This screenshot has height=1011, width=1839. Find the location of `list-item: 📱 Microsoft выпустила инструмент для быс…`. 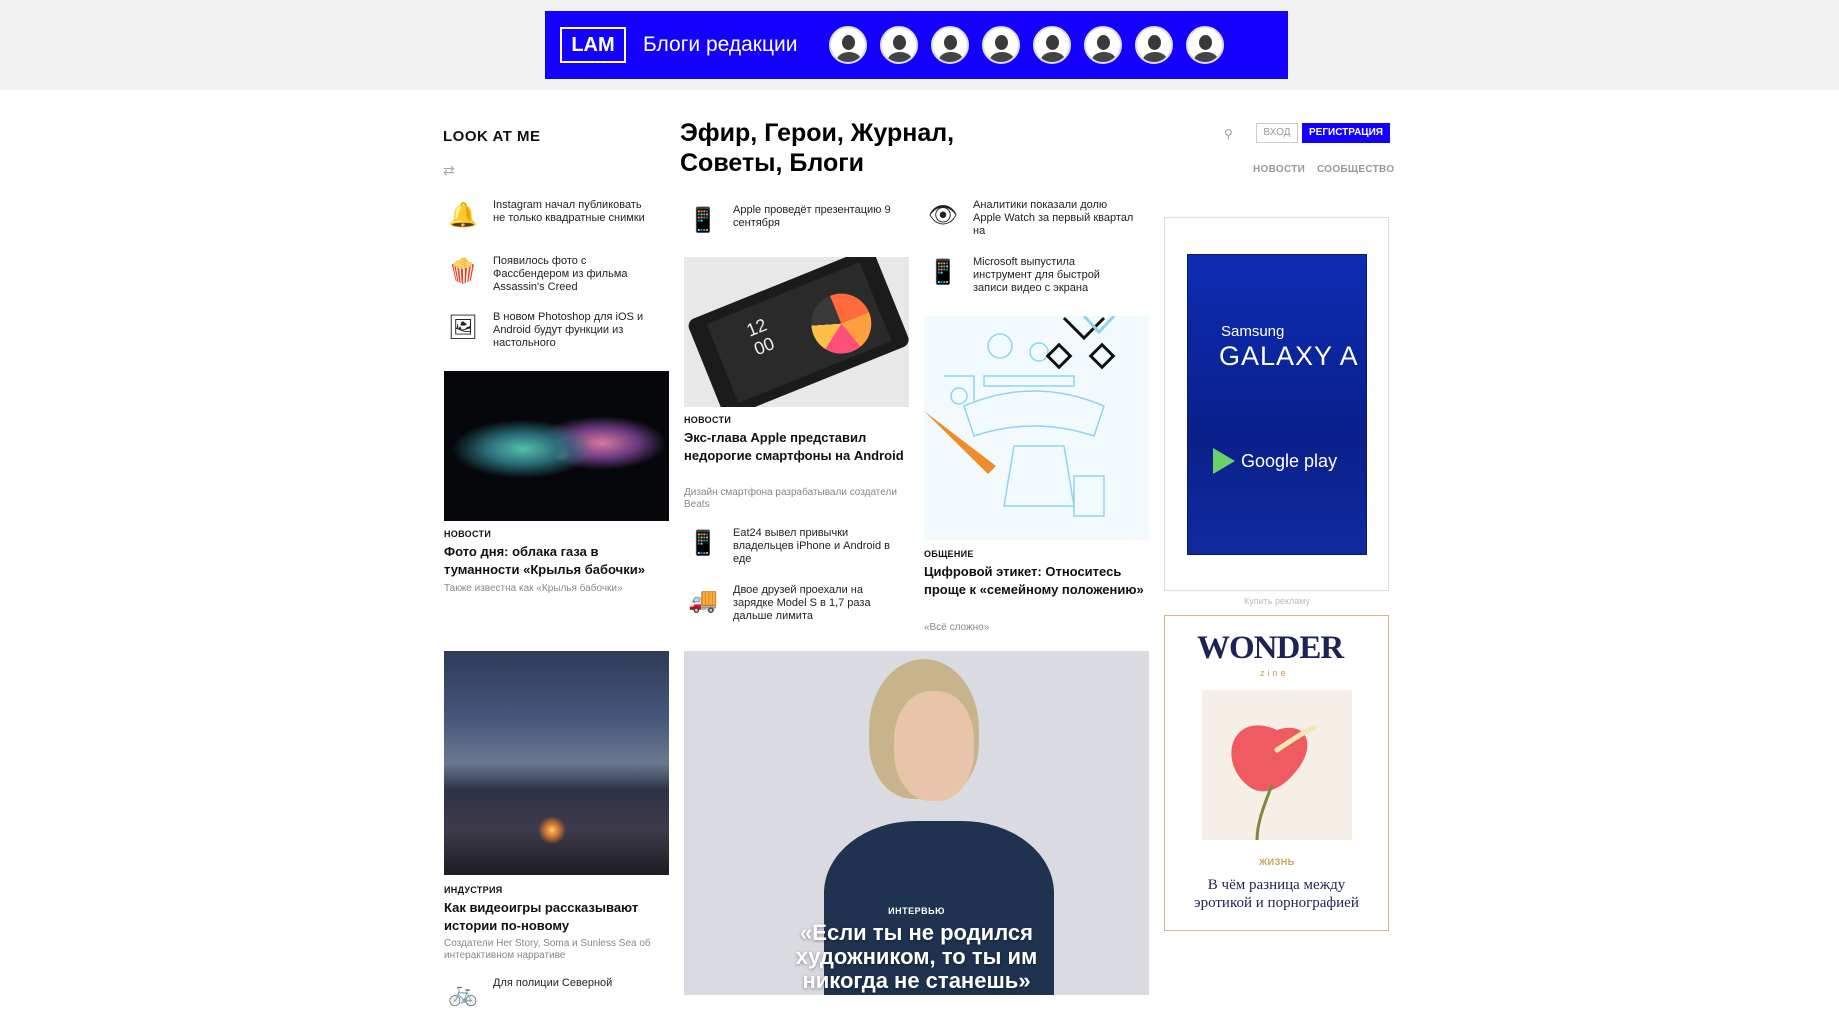

list-item: 📱 Microsoft выпустила инструмент для быс… is located at coordinates (1031, 275).